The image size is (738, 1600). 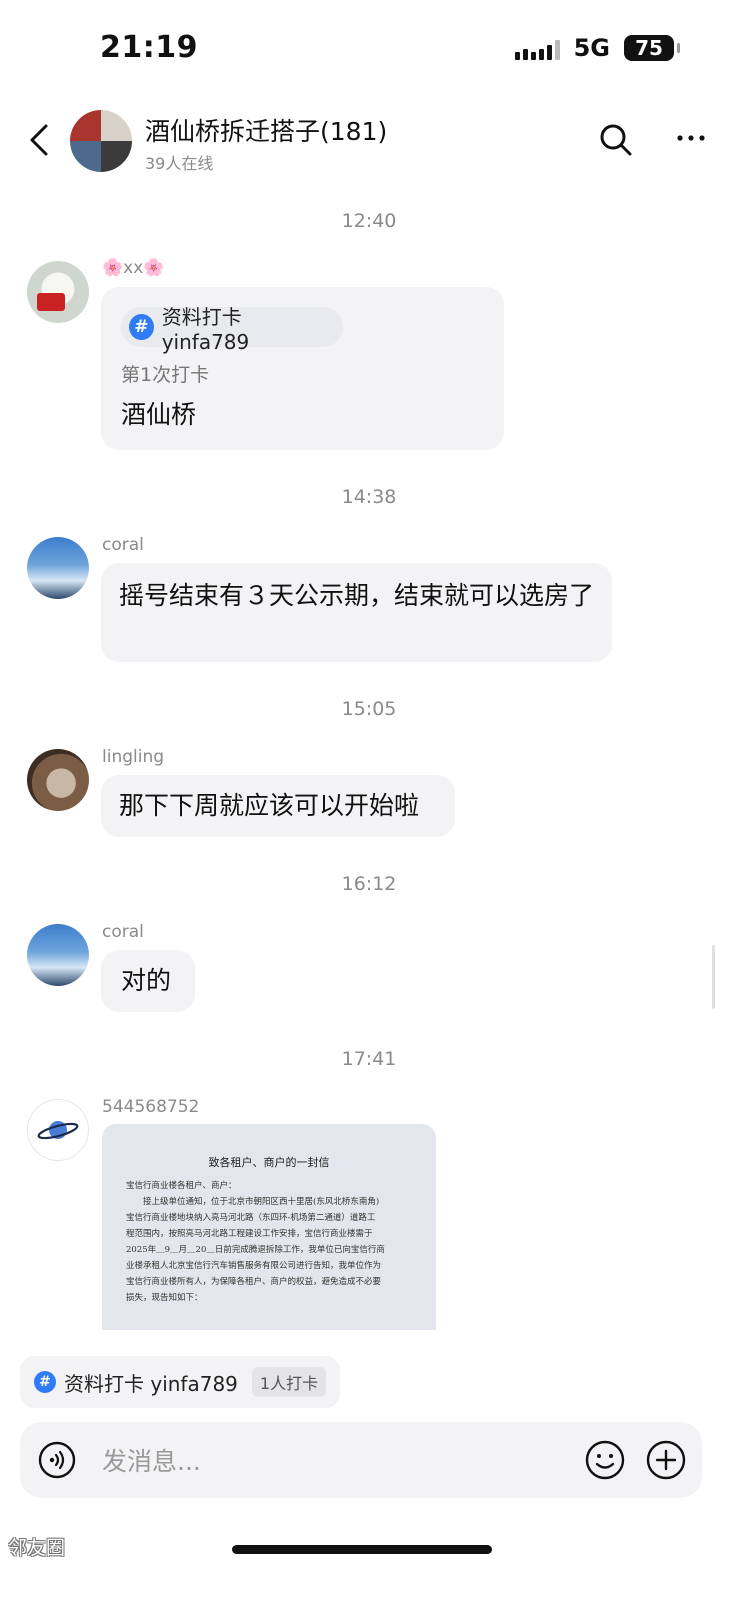 I want to click on pinned-checkin: # 资料打卡 yinfa789 1人打卡, so click(x=180, y=1382).